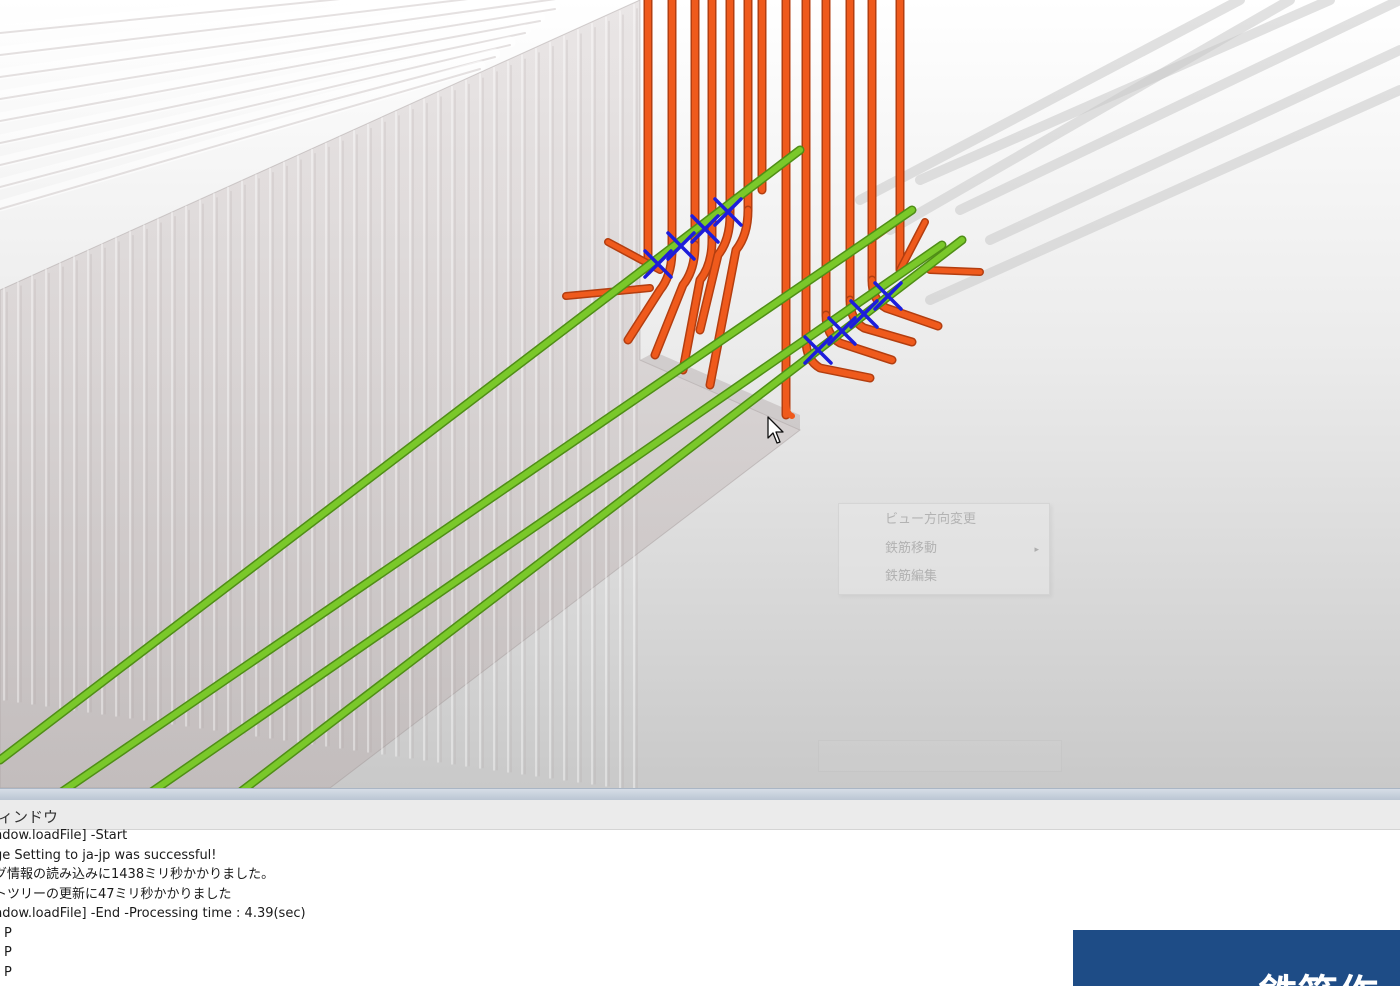 The width and height of the screenshot is (1400, 986). What do you see at coordinates (1192, 145) in the screenshot?
I see `ghost-bar` at bounding box center [1192, 145].